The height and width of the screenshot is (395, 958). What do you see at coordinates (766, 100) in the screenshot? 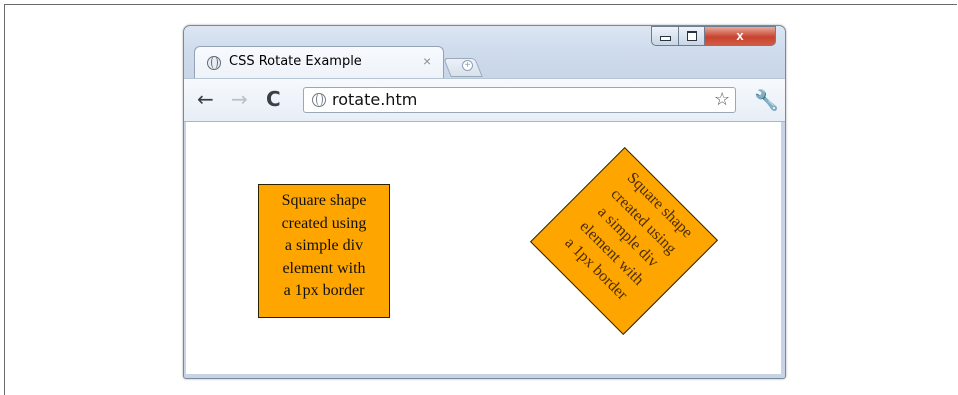
I see `wrench-icon: 🔧` at bounding box center [766, 100].